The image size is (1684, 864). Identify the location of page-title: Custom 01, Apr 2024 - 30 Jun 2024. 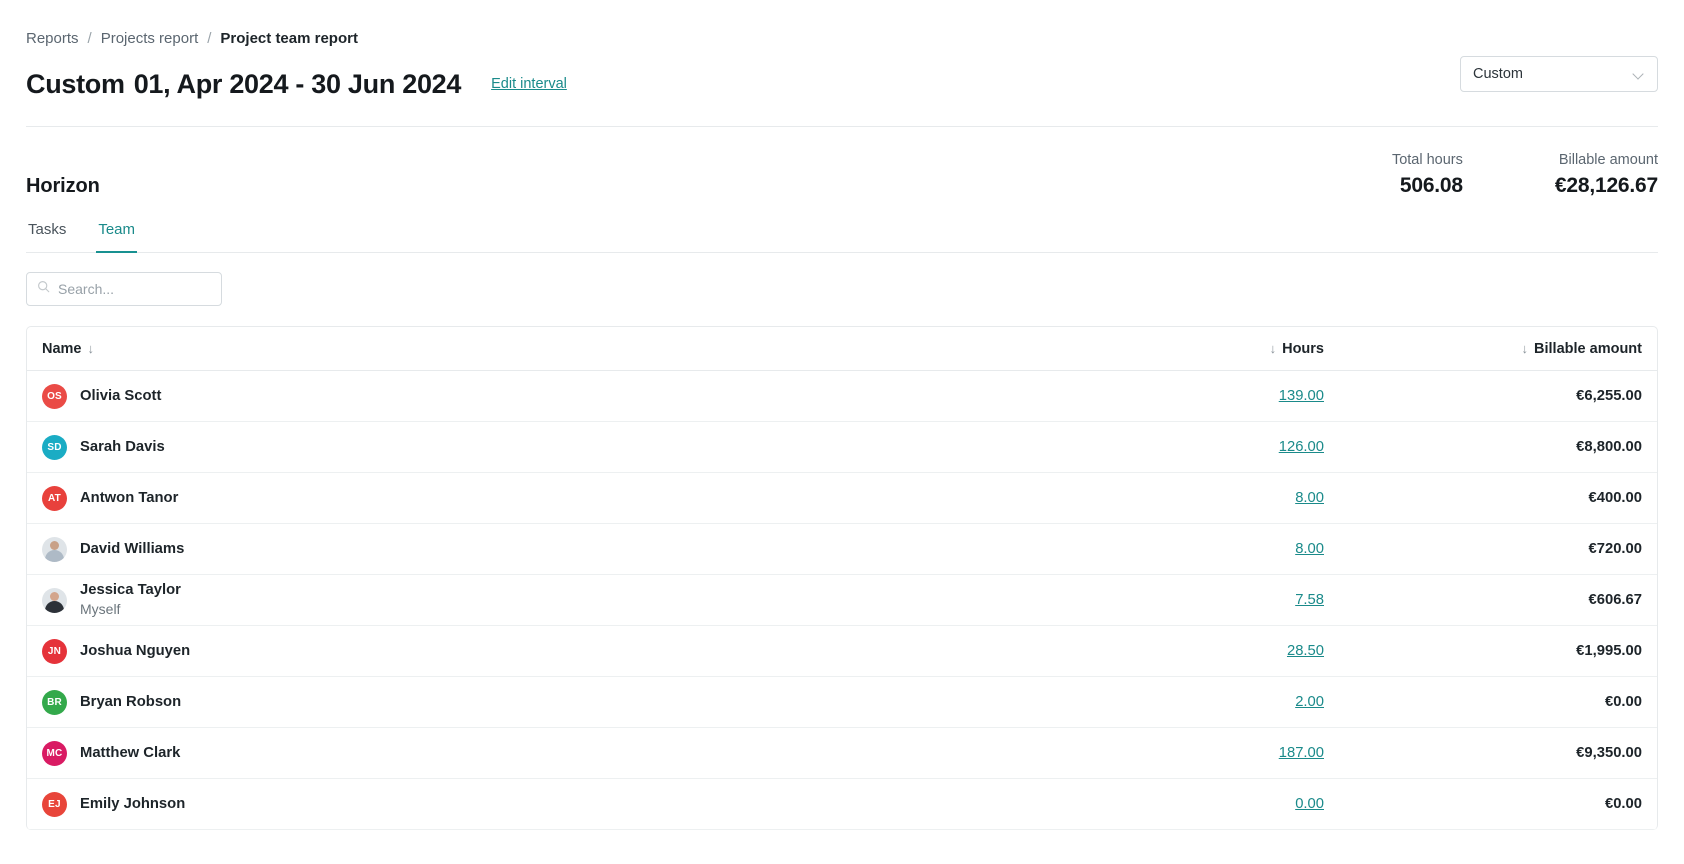
(243, 84).